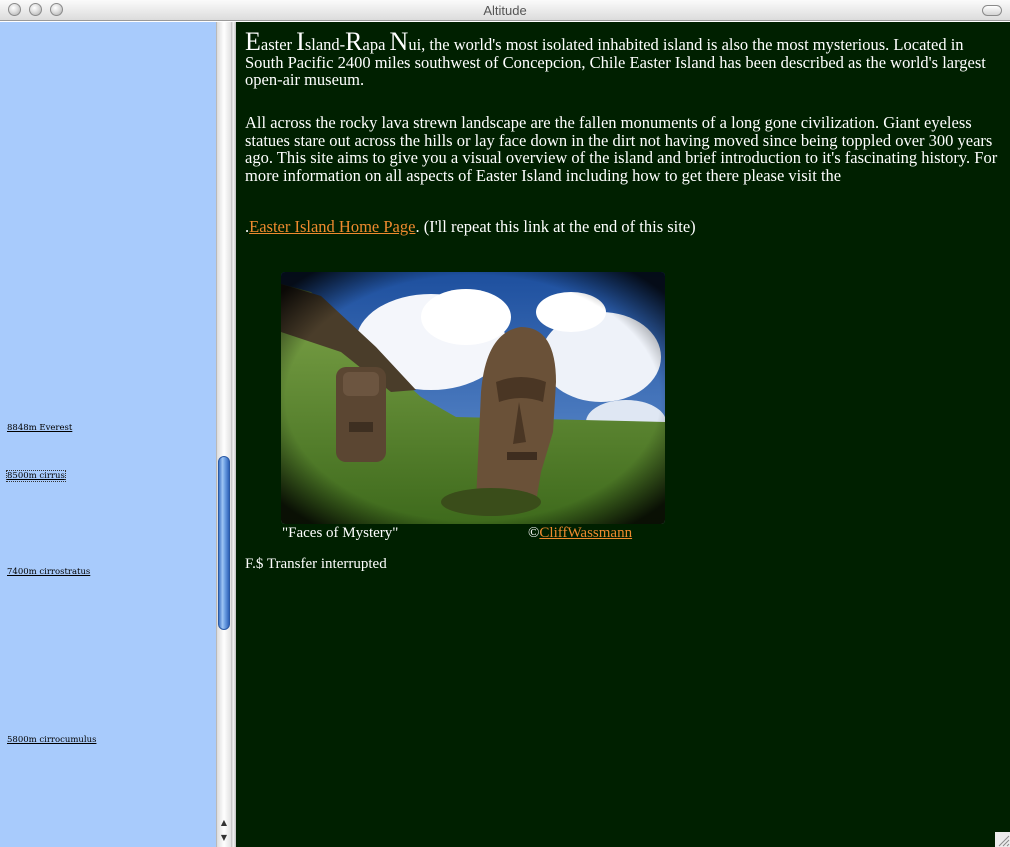 This screenshot has width=1010, height=847. What do you see at coordinates (39, 428) in the screenshot?
I see `altitude-link-everest: 8848m Everest` at bounding box center [39, 428].